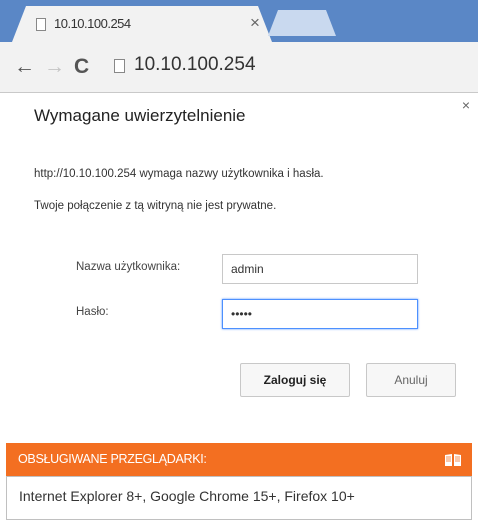 This screenshot has height=525, width=478. What do you see at coordinates (140, 115) in the screenshot?
I see `dialog-title: Wymagane uwierzytelnienie` at bounding box center [140, 115].